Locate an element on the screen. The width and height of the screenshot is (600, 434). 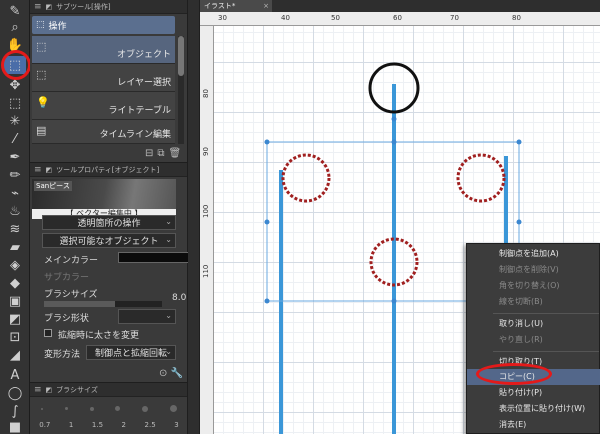
scale-thickness-checkbox is located at coordinates (48, 333).